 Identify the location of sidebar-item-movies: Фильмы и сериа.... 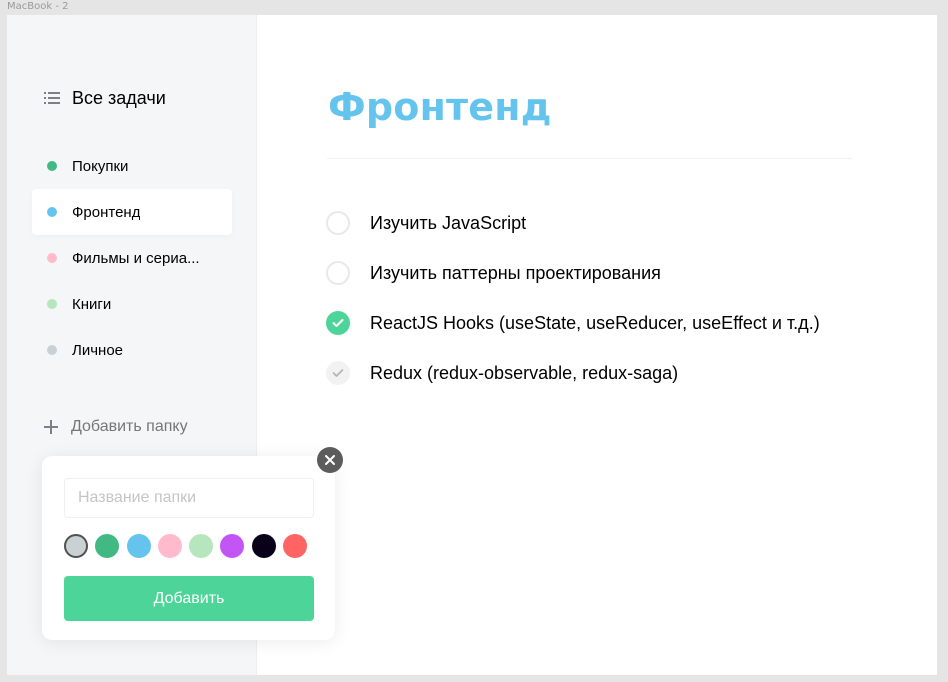
(132, 258).